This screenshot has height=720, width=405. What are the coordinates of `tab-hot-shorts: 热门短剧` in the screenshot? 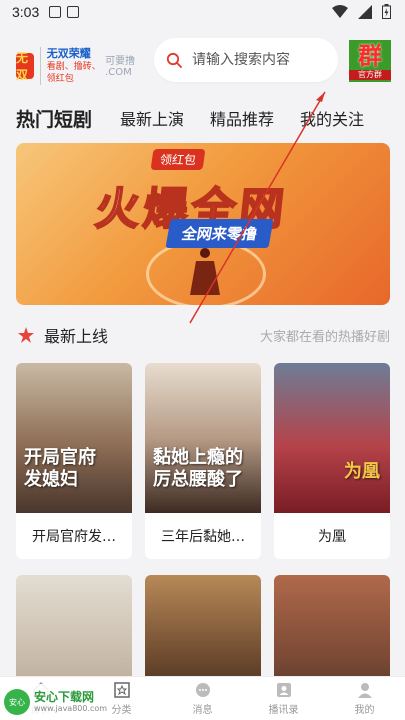 It's located at (54, 118).